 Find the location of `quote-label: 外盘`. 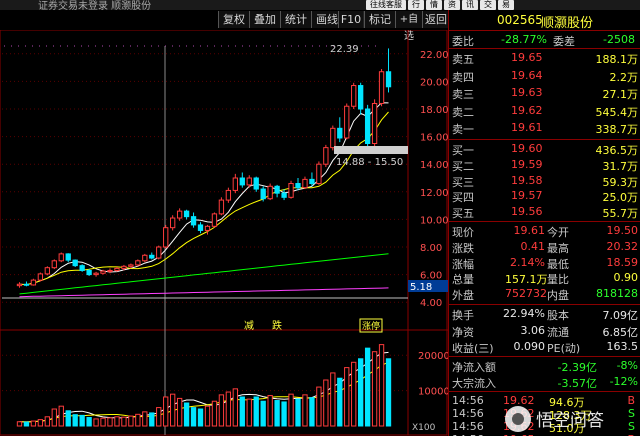

quote-label: 外盘 is located at coordinates (463, 296).